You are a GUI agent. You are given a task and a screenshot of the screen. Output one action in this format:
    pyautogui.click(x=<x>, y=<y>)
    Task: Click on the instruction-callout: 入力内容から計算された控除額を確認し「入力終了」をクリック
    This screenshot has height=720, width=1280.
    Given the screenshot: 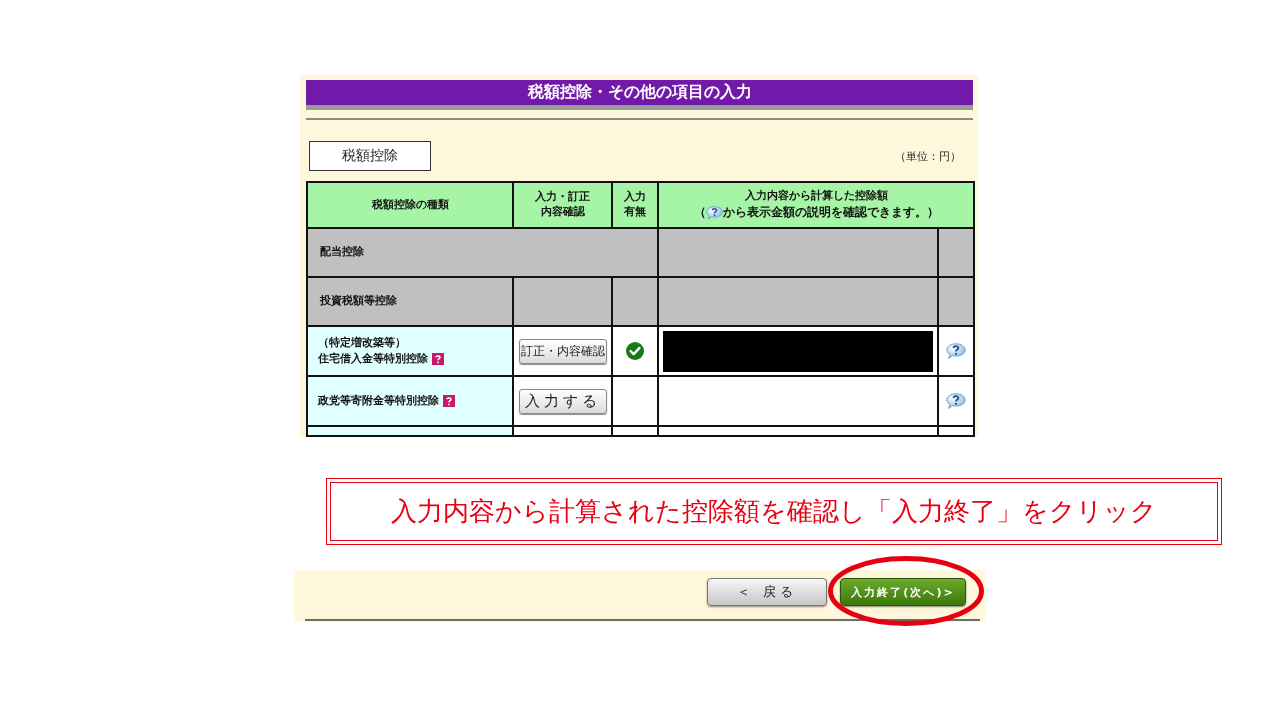 What is the action you would take?
    pyautogui.click(x=774, y=511)
    